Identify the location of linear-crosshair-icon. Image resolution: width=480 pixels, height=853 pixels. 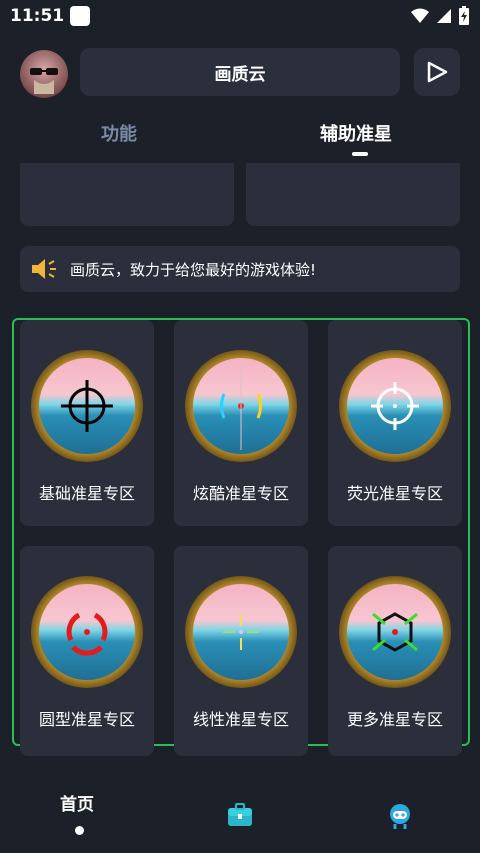
(241, 632).